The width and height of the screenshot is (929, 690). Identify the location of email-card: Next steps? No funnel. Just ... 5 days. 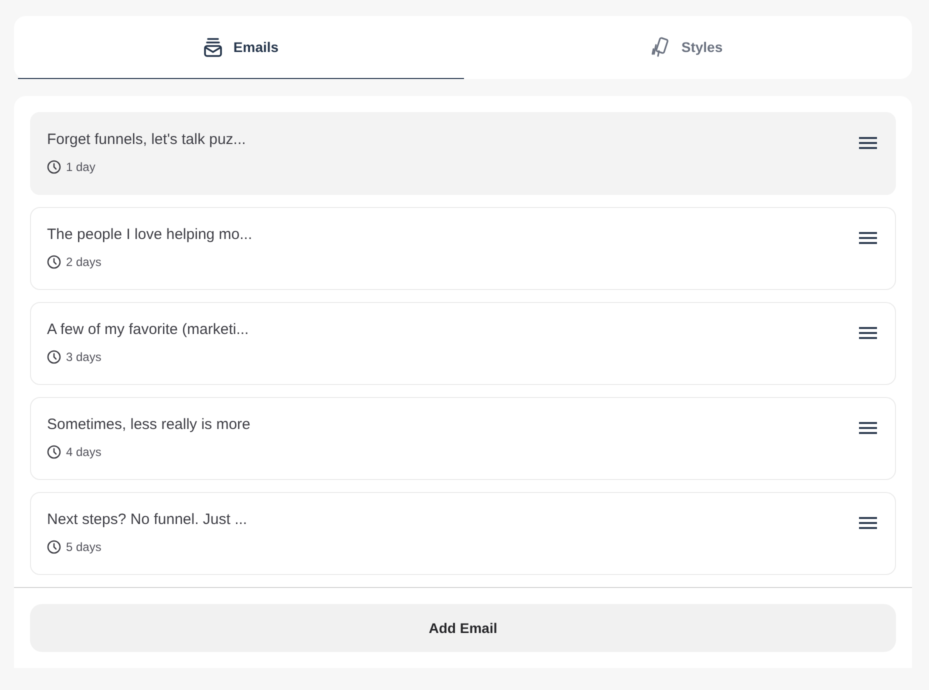
(463, 533).